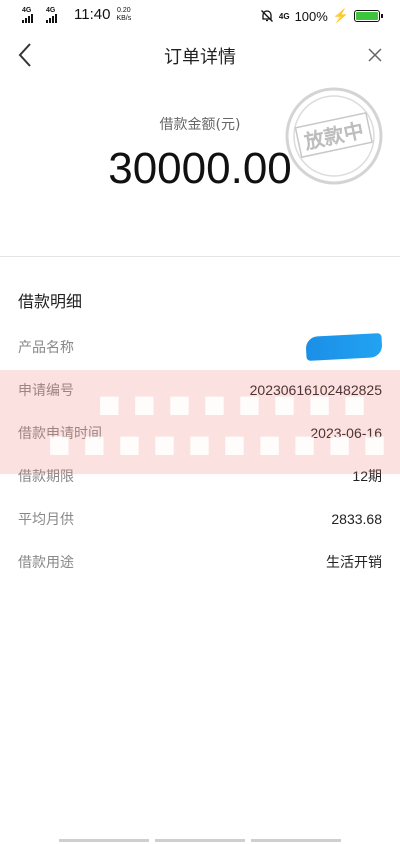  Describe the element at coordinates (200, 256) in the screenshot. I see `section-divider` at that location.